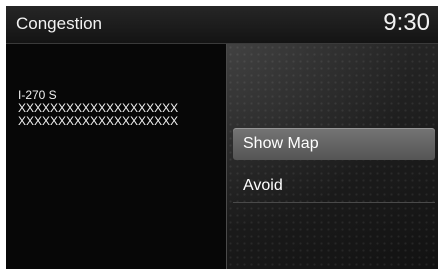  I want to click on show-map-button: Show Map, so click(334, 144).